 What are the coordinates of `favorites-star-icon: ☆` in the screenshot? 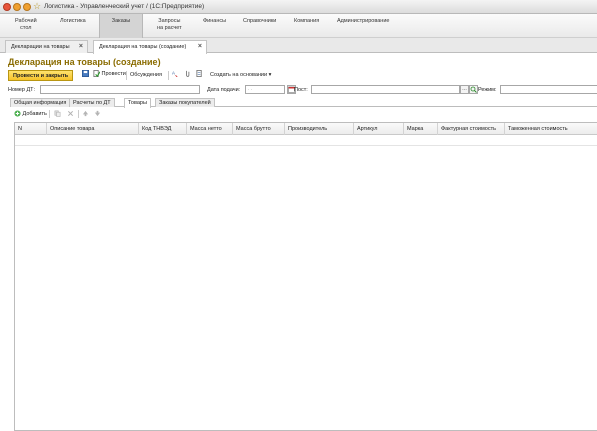 It's located at (37, 6).